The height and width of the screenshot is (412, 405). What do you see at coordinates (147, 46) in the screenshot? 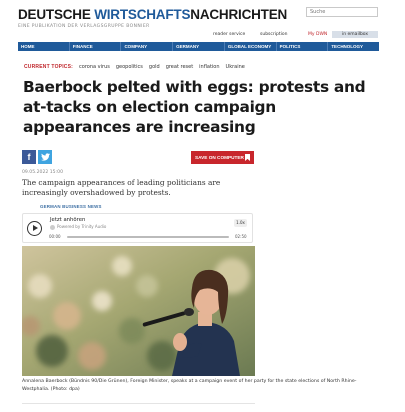
I see `nav-item-company: COMPANY` at bounding box center [147, 46].